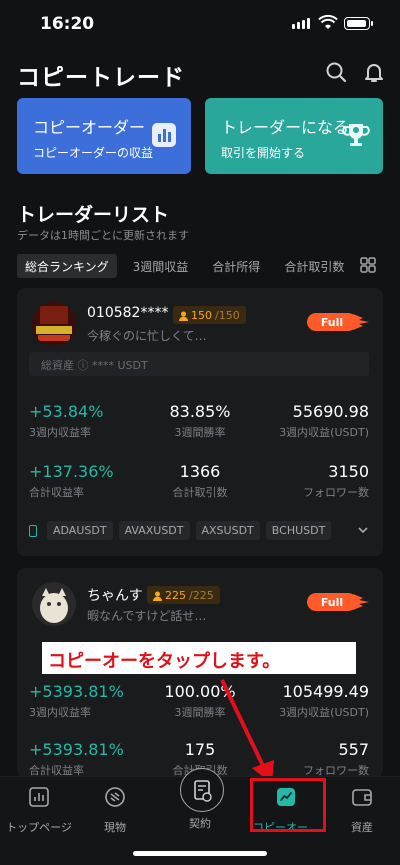  Describe the element at coordinates (362, 810) in the screenshot. I see `nav-item-assets: 資産` at that location.